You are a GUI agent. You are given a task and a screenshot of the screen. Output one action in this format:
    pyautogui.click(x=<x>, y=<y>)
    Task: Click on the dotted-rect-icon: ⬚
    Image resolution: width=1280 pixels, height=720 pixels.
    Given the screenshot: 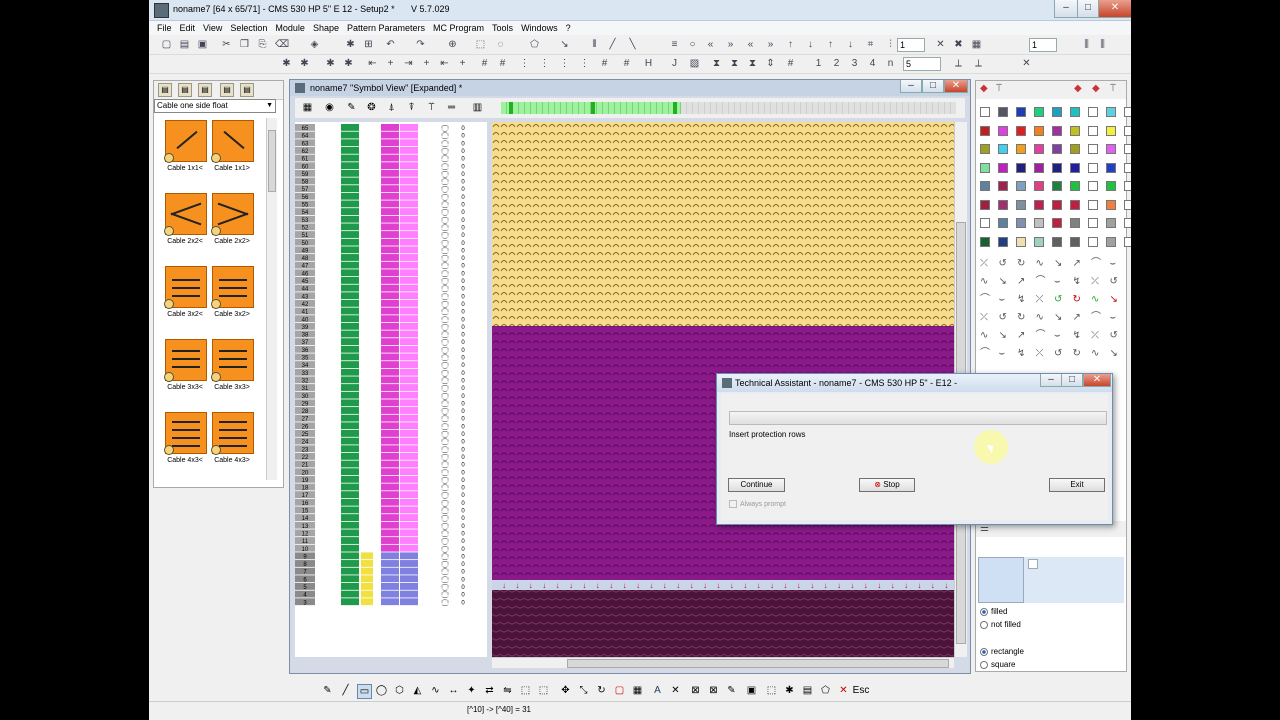 What is the action you would take?
    pyautogui.click(x=525, y=690)
    